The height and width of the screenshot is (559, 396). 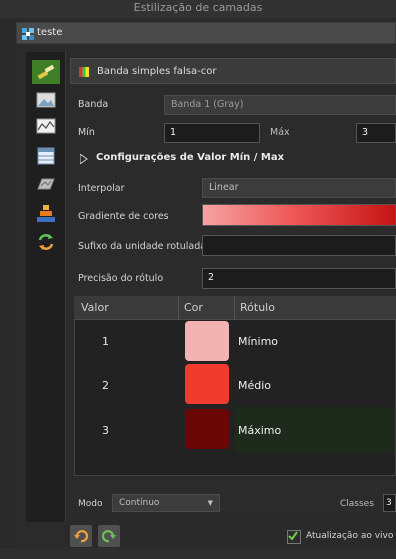 I want to click on row-label: Médio, so click(x=255, y=385).